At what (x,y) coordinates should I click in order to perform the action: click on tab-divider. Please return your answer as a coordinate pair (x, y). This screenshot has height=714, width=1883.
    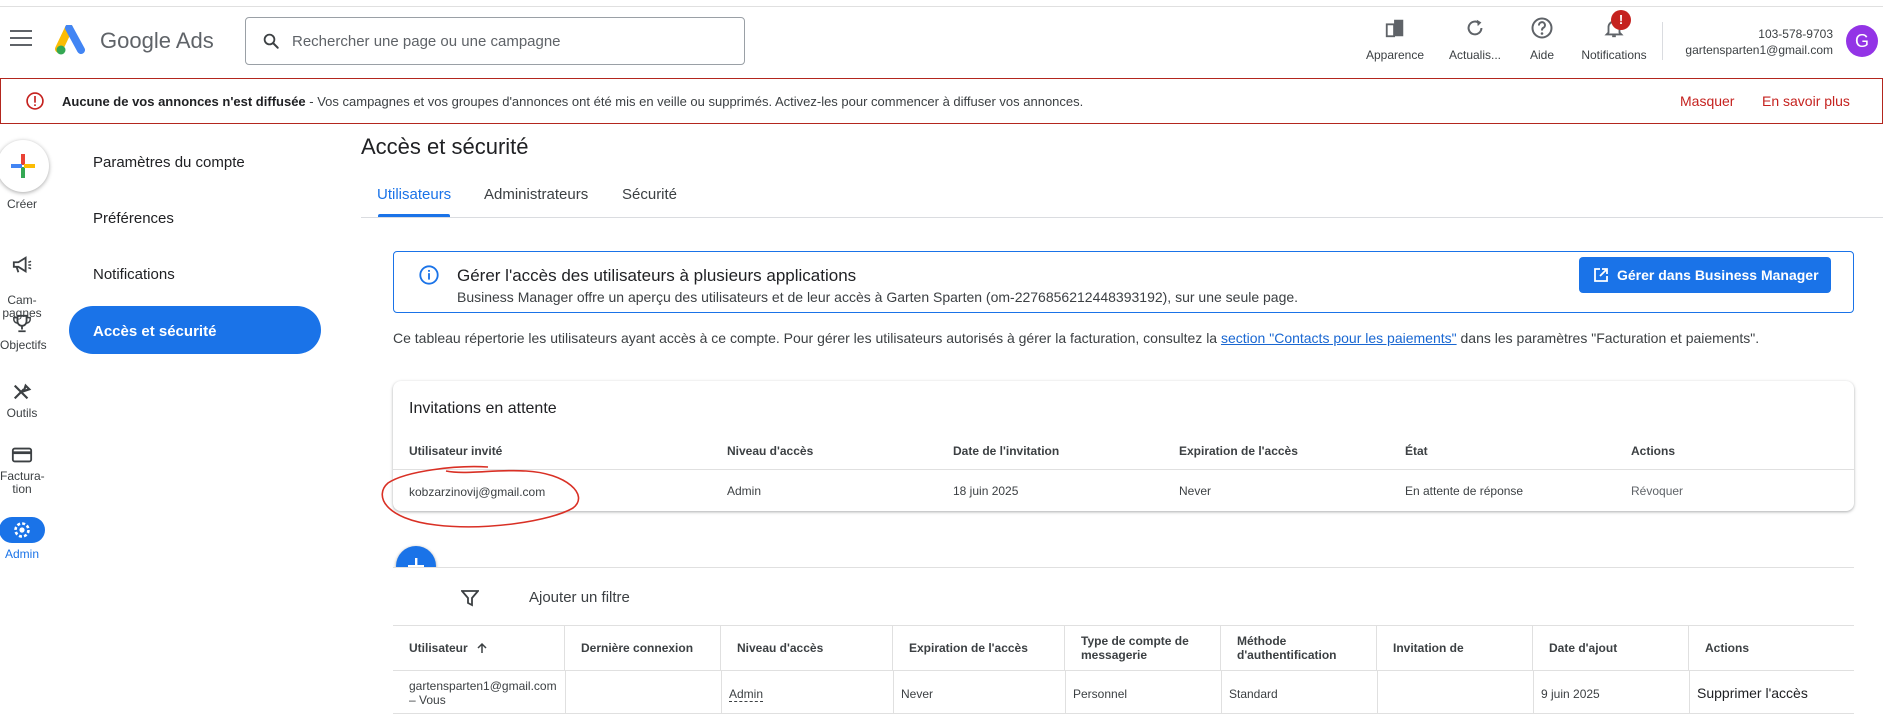
    Looking at the image, I should click on (1122, 217).